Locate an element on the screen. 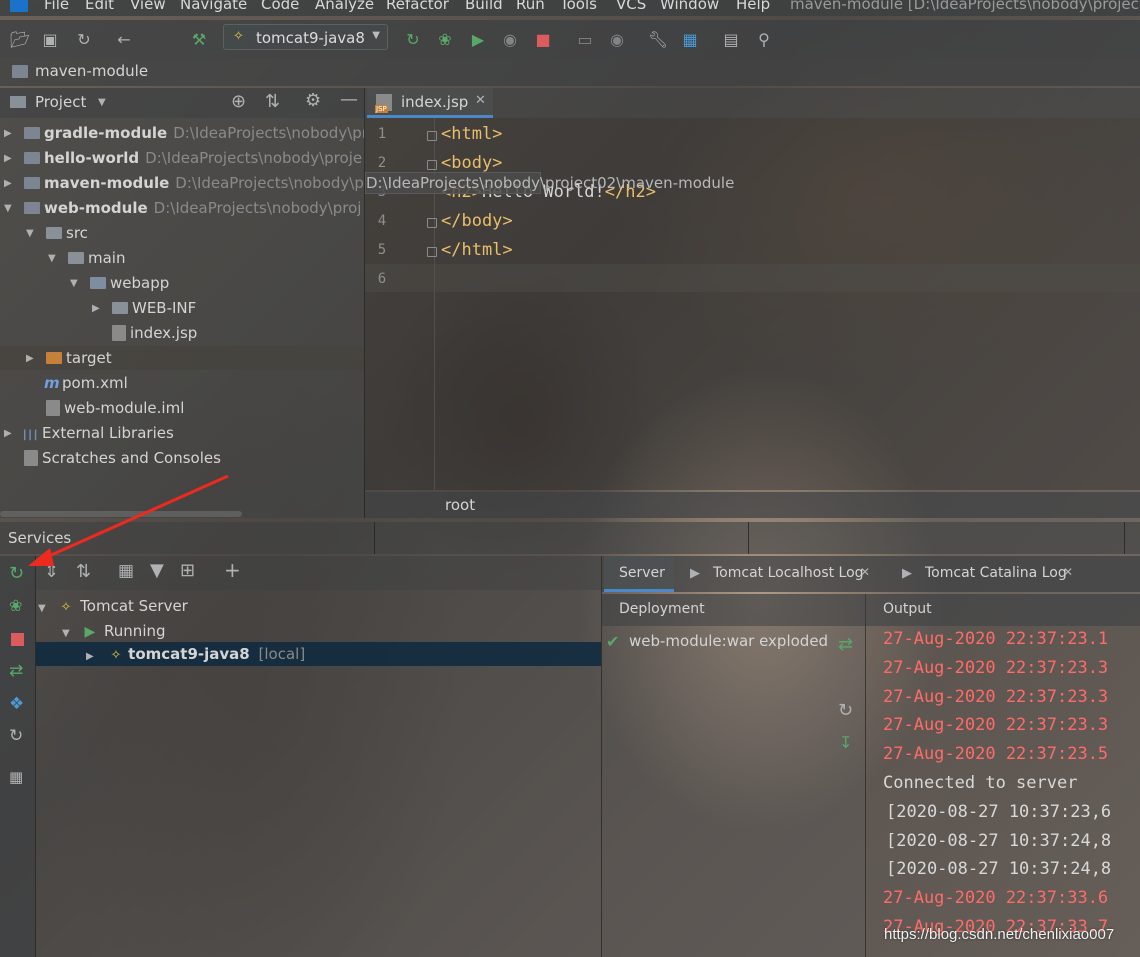 Image resolution: width=1140 pixels, height=957 pixels. code-line: <html> is located at coordinates (471, 134).